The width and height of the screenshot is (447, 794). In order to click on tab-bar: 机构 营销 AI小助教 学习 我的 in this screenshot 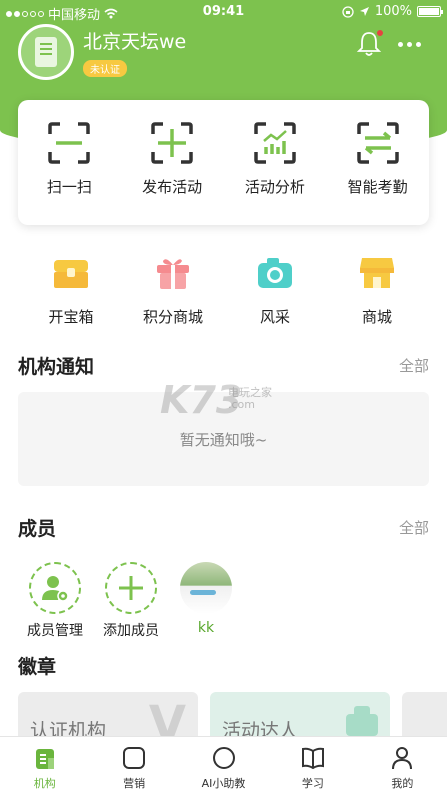, I will do `click(223, 765)`.